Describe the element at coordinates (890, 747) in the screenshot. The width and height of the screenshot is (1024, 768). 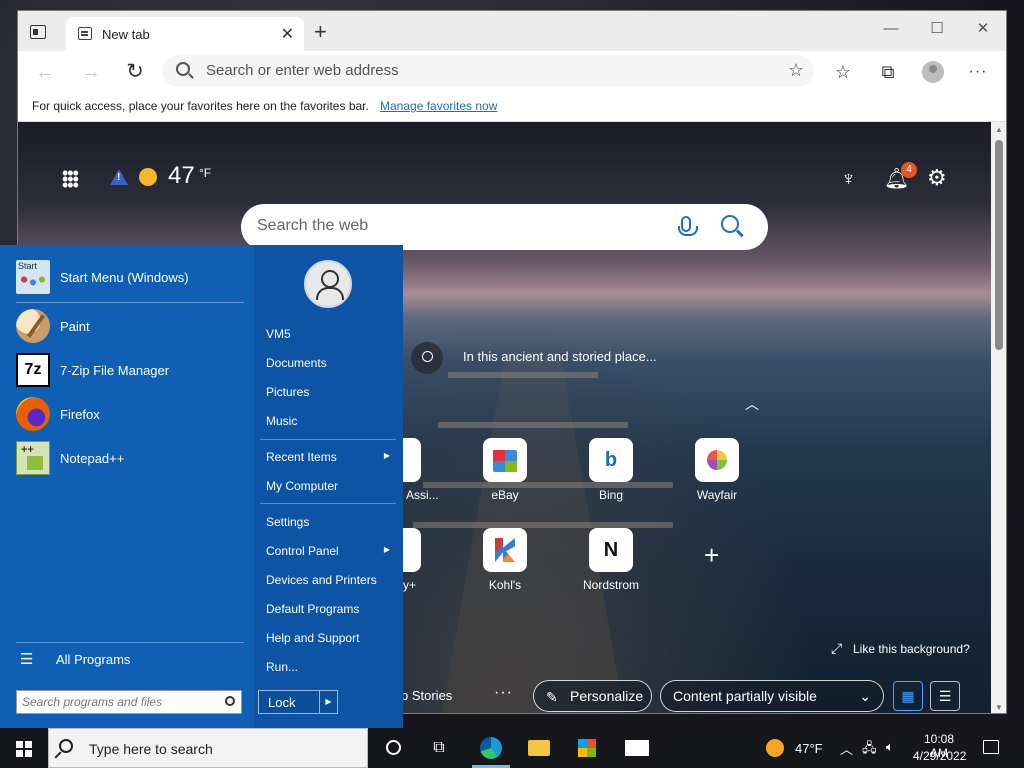
I see `volume-icon: 🔈︎` at that location.